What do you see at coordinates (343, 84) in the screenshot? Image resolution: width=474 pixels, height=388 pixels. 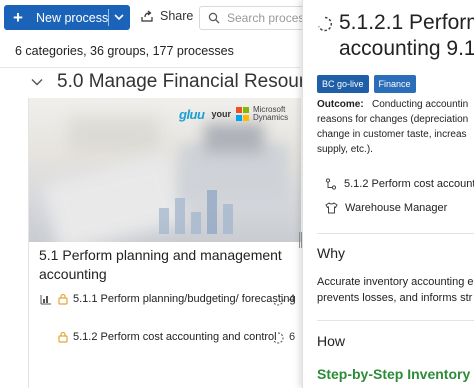 I see `tag-bc-go-live: BC go-live` at bounding box center [343, 84].